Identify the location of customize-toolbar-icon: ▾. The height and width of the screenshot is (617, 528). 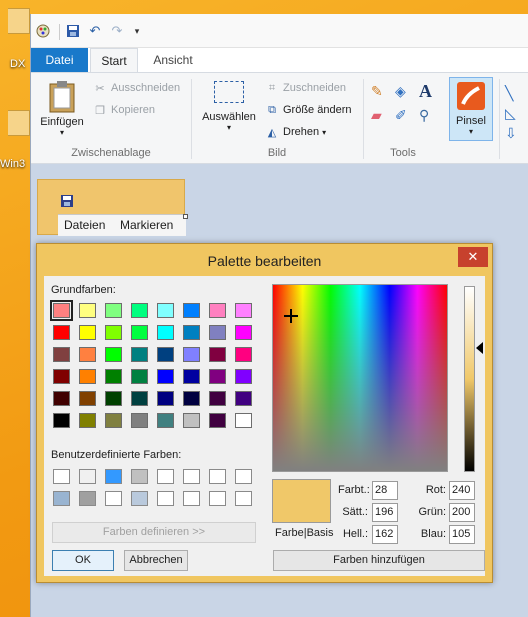
(137, 31).